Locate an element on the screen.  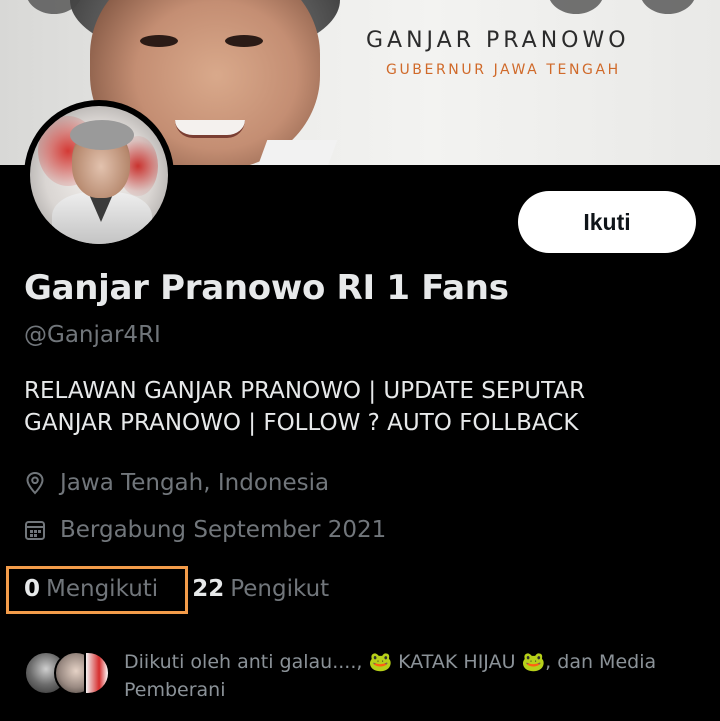
location-pin-icon is located at coordinates (35, 483).